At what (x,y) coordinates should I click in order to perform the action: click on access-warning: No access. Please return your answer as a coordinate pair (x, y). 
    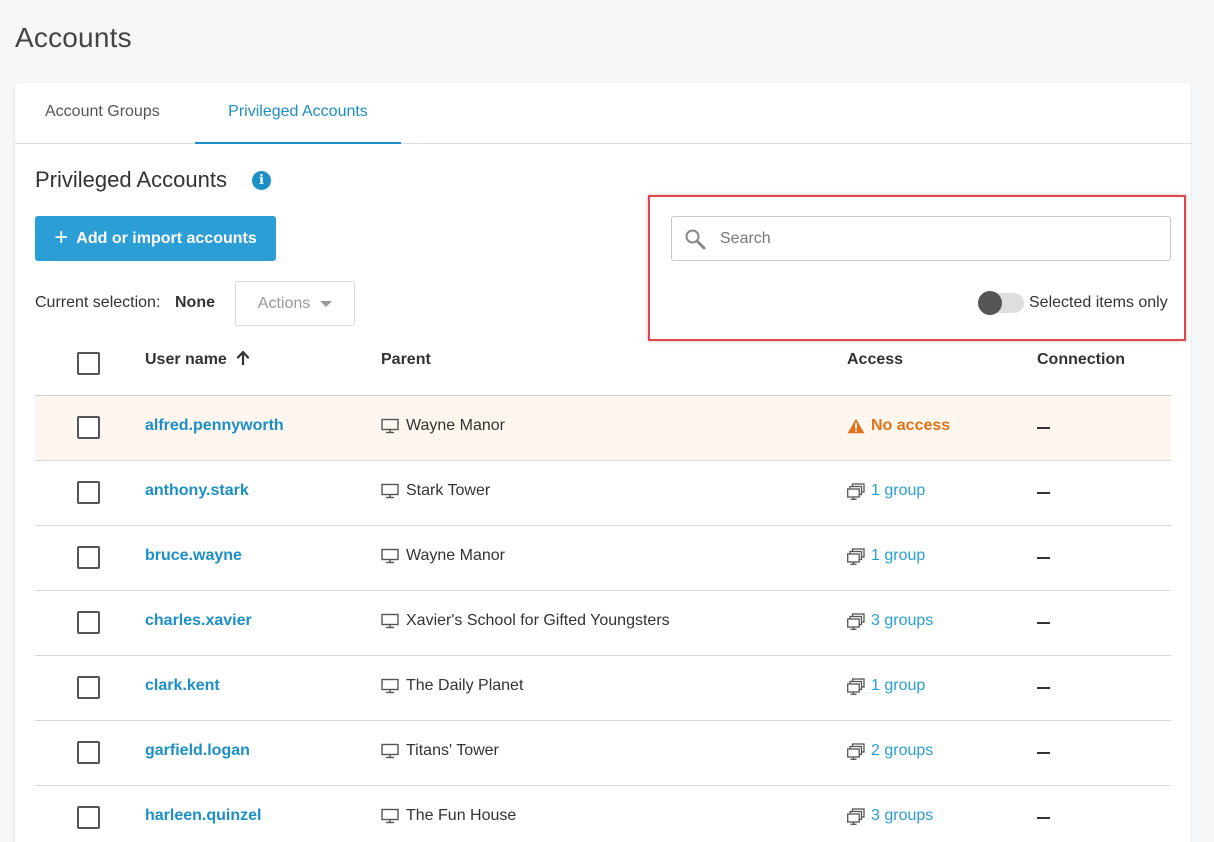
    Looking at the image, I should click on (898, 426).